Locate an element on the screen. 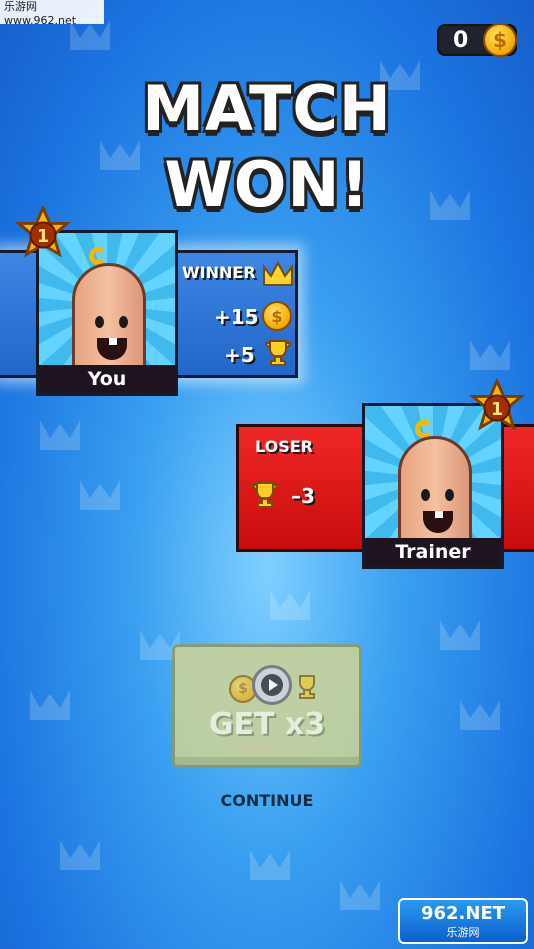  continue-button: CONTINUE is located at coordinates (267, 800).